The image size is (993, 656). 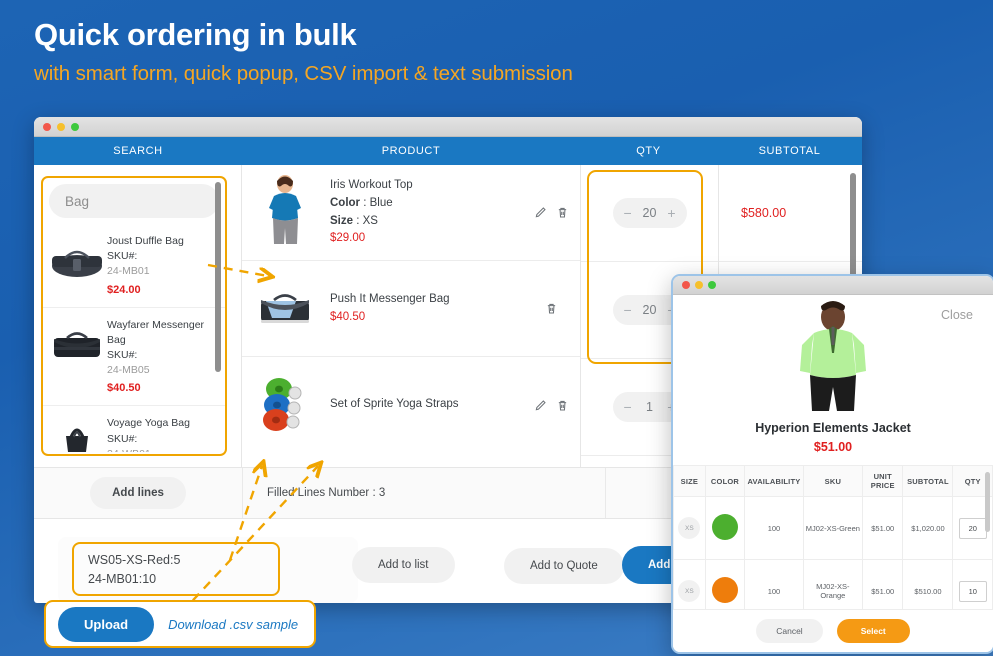 I want to click on list-item: Joust Duffle Bag SKU#: 24-MB01 $24.00, so click(x=134, y=266).